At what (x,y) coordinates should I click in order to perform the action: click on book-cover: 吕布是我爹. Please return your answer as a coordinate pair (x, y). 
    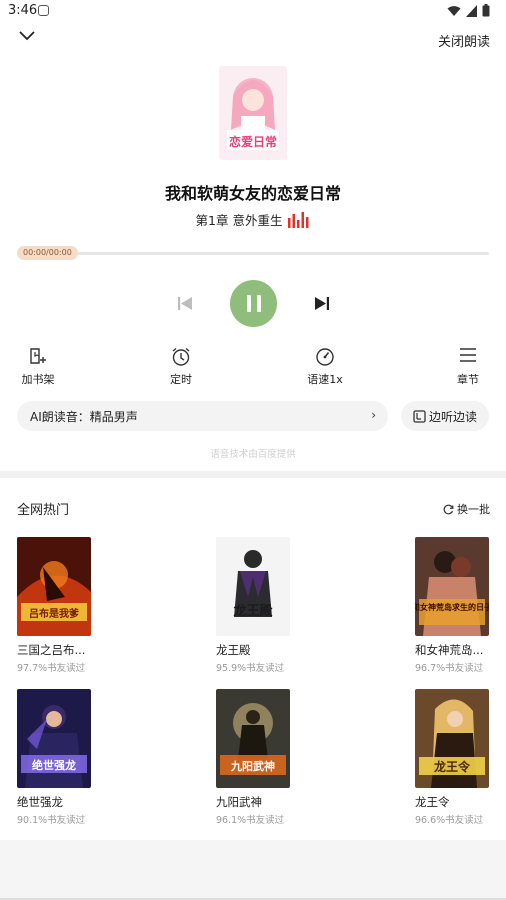
    Looking at the image, I should click on (54, 586).